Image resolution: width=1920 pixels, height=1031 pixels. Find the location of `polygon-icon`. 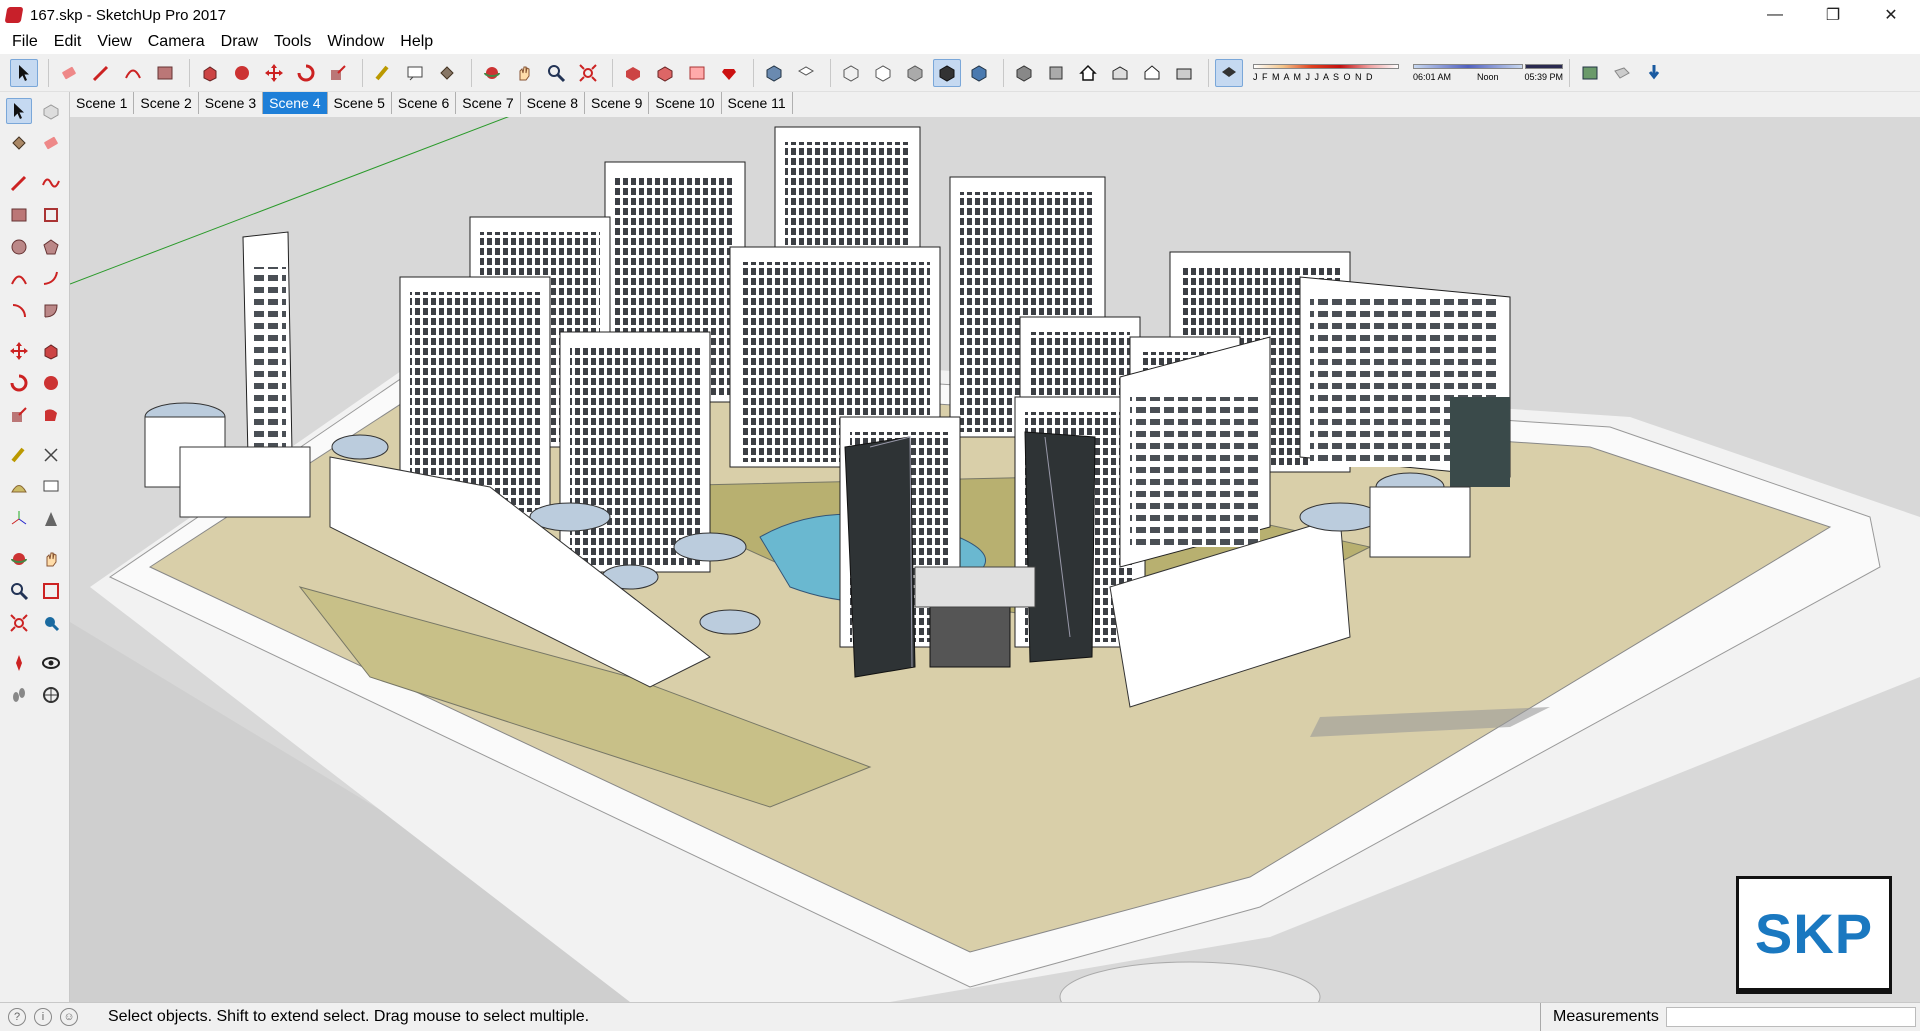

polygon-icon is located at coordinates (51, 247).